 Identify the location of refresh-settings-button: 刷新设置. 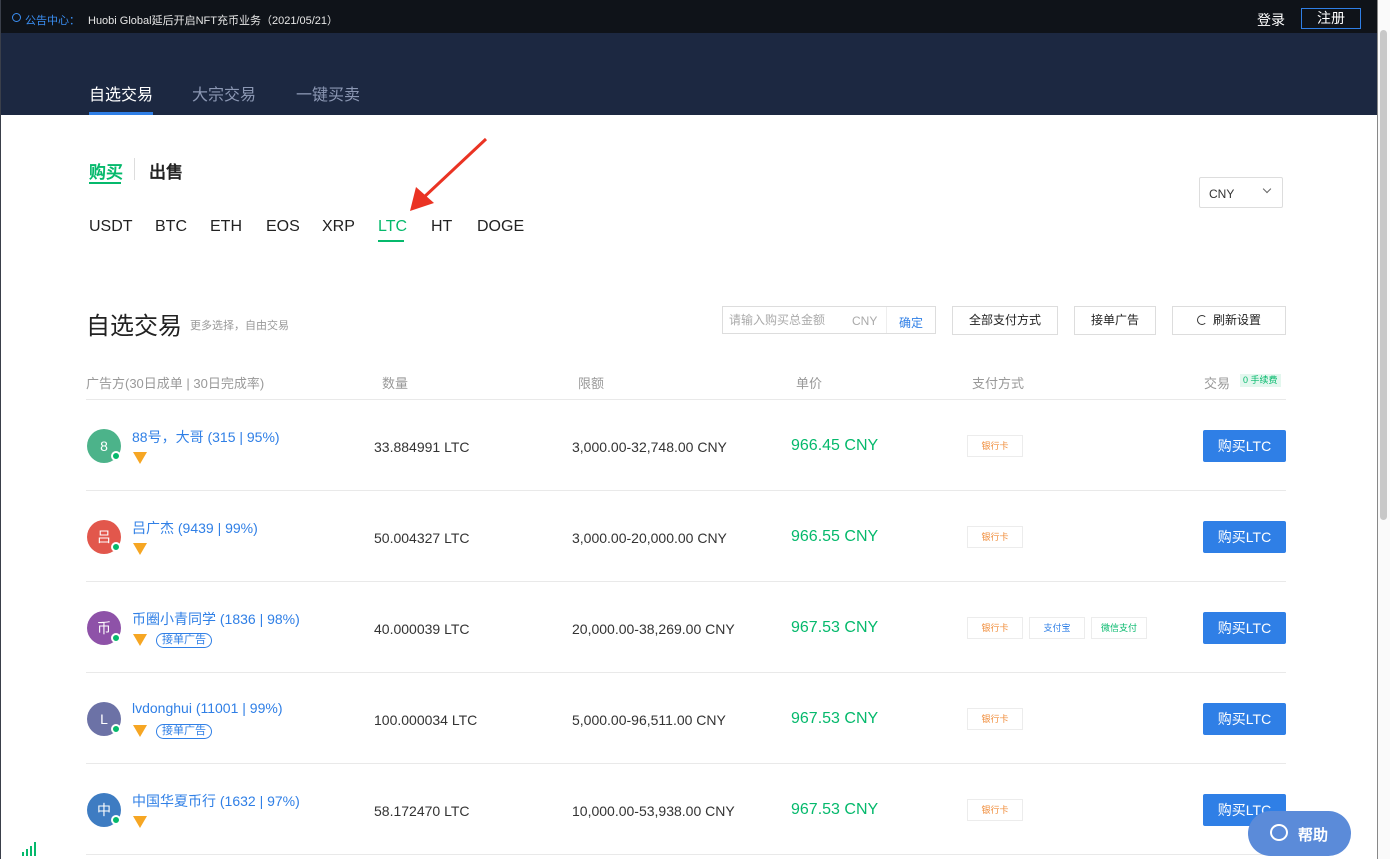
(1229, 320).